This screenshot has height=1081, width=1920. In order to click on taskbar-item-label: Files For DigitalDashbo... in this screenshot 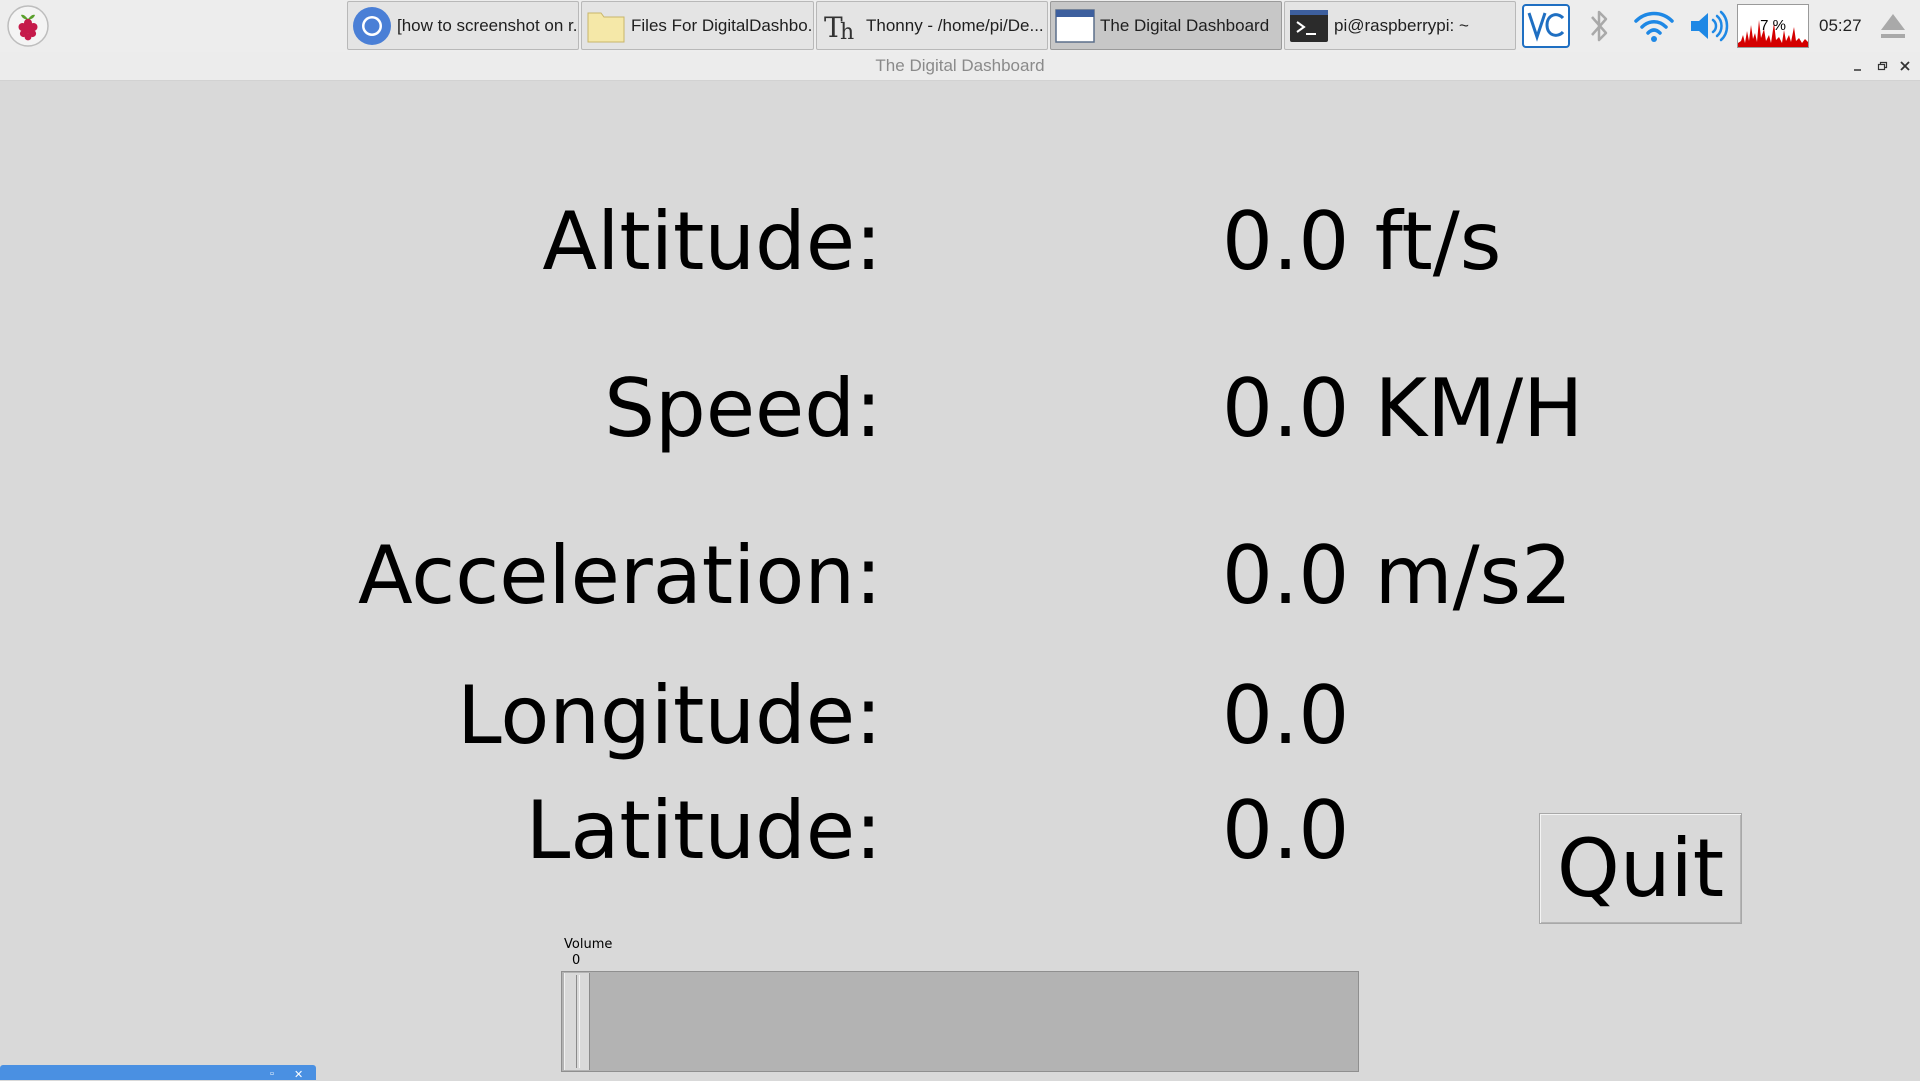, I will do `click(722, 25)`.